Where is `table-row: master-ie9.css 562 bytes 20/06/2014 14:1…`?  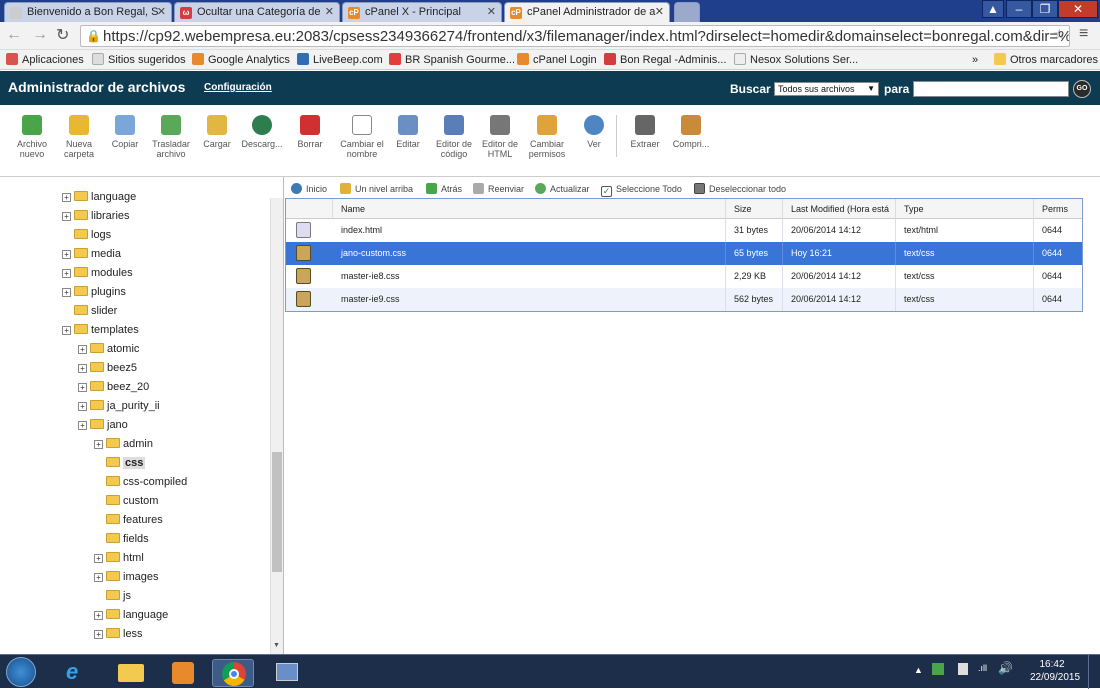 table-row: master-ie9.css 562 bytes 20/06/2014 14:1… is located at coordinates (684, 299).